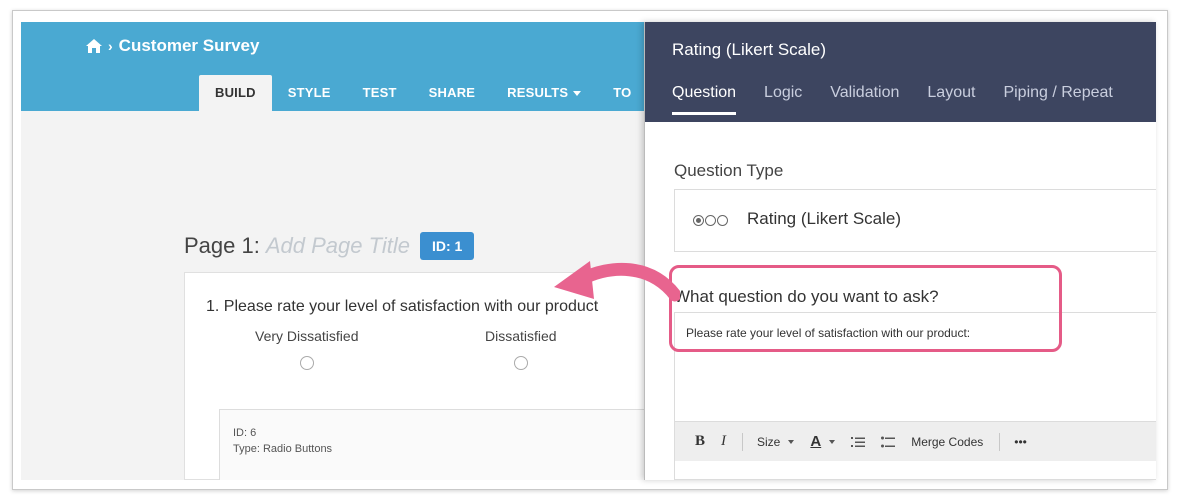 This screenshot has width=1184, height=499. I want to click on tab-logic: Logic, so click(783, 99).